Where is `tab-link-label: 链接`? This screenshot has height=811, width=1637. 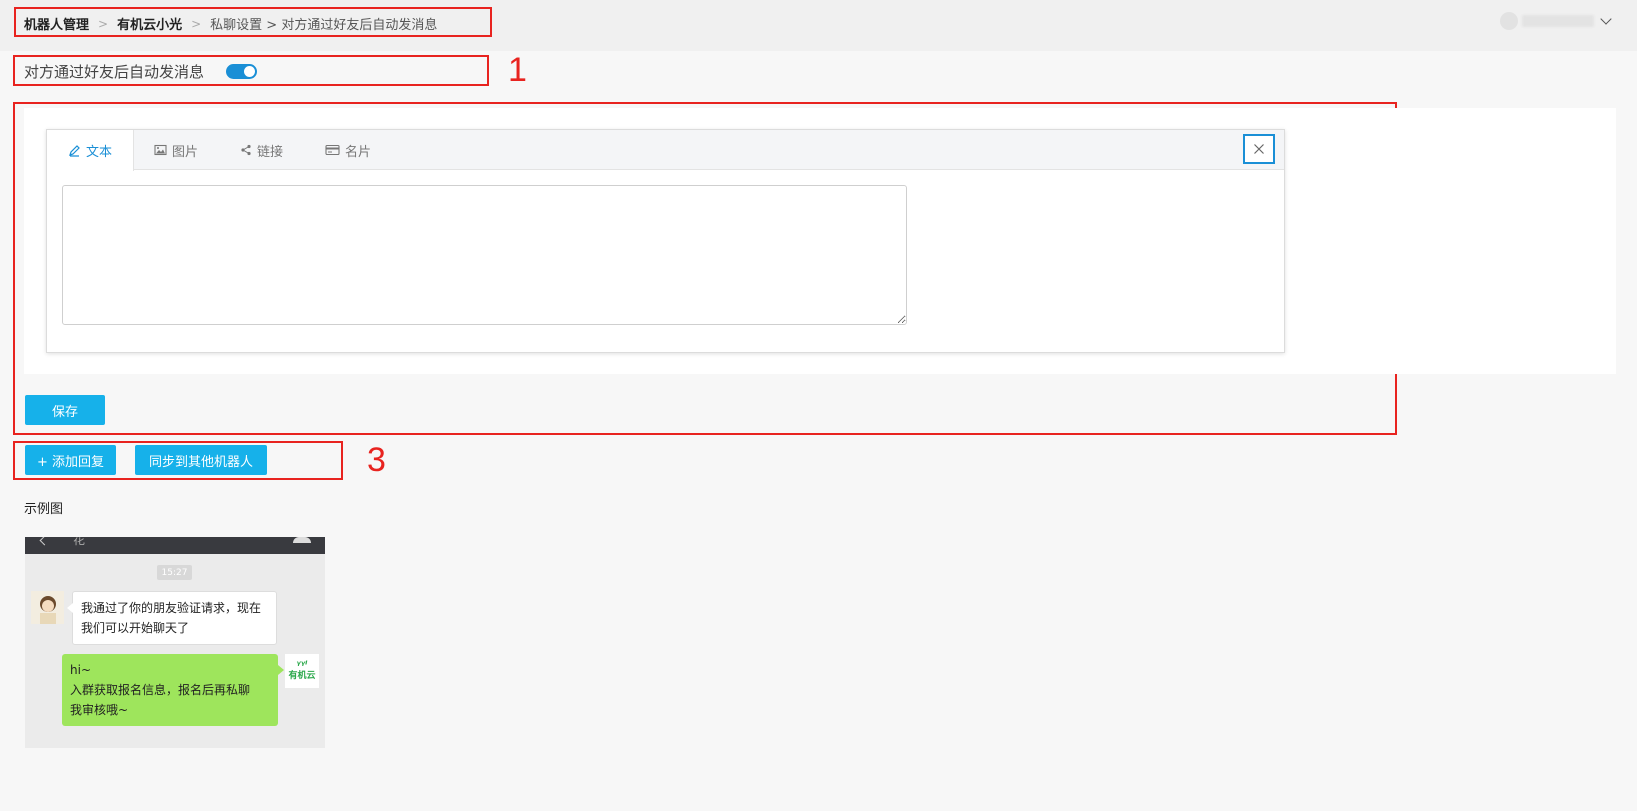
tab-link-label: 链接 is located at coordinates (270, 152).